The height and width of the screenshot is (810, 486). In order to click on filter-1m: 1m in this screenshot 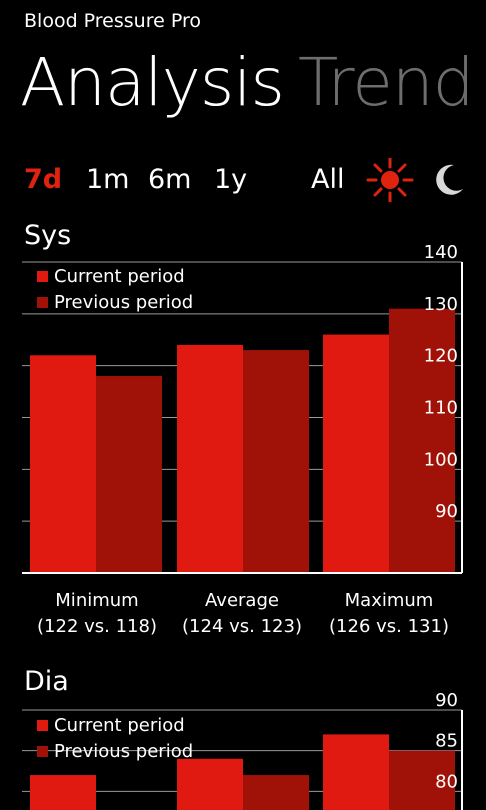, I will do `click(107, 179)`.